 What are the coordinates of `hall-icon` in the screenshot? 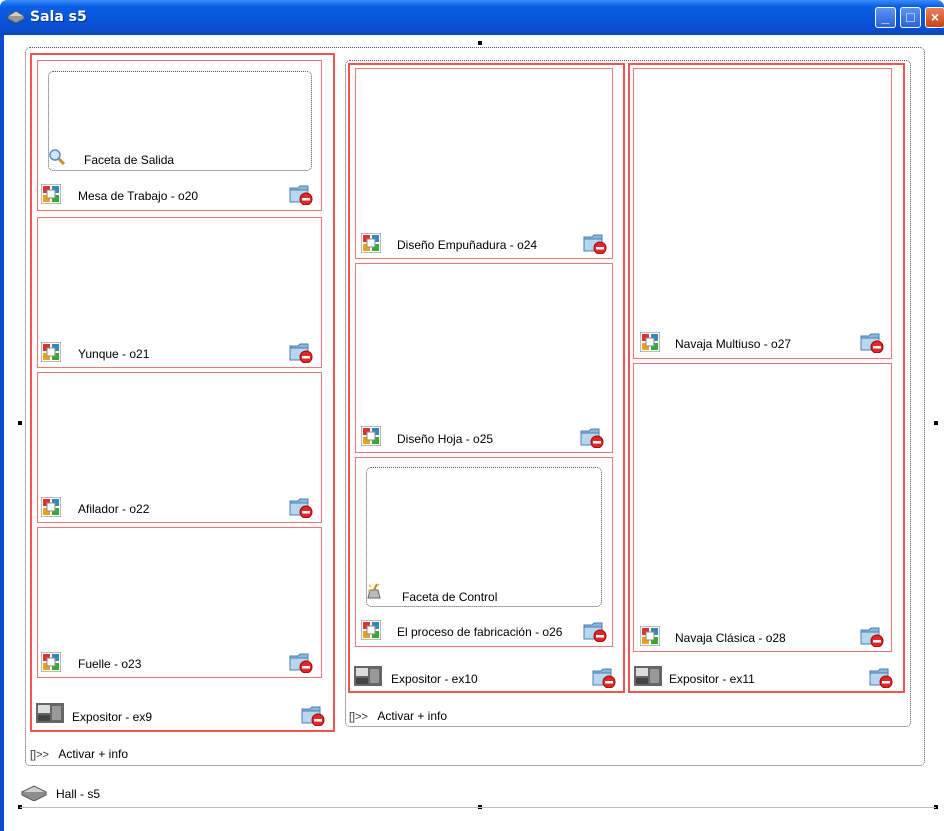 It's located at (34, 793).